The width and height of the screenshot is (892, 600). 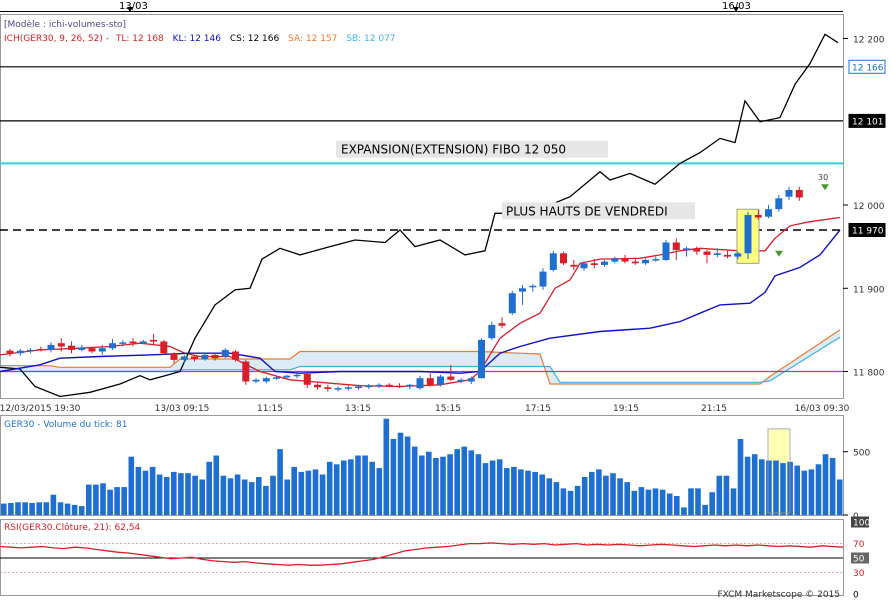 What do you see at coordinates (197, 39) in the screenshot?
I see `kijun-value: KL: 12 146` at bounding box center [197, 39].